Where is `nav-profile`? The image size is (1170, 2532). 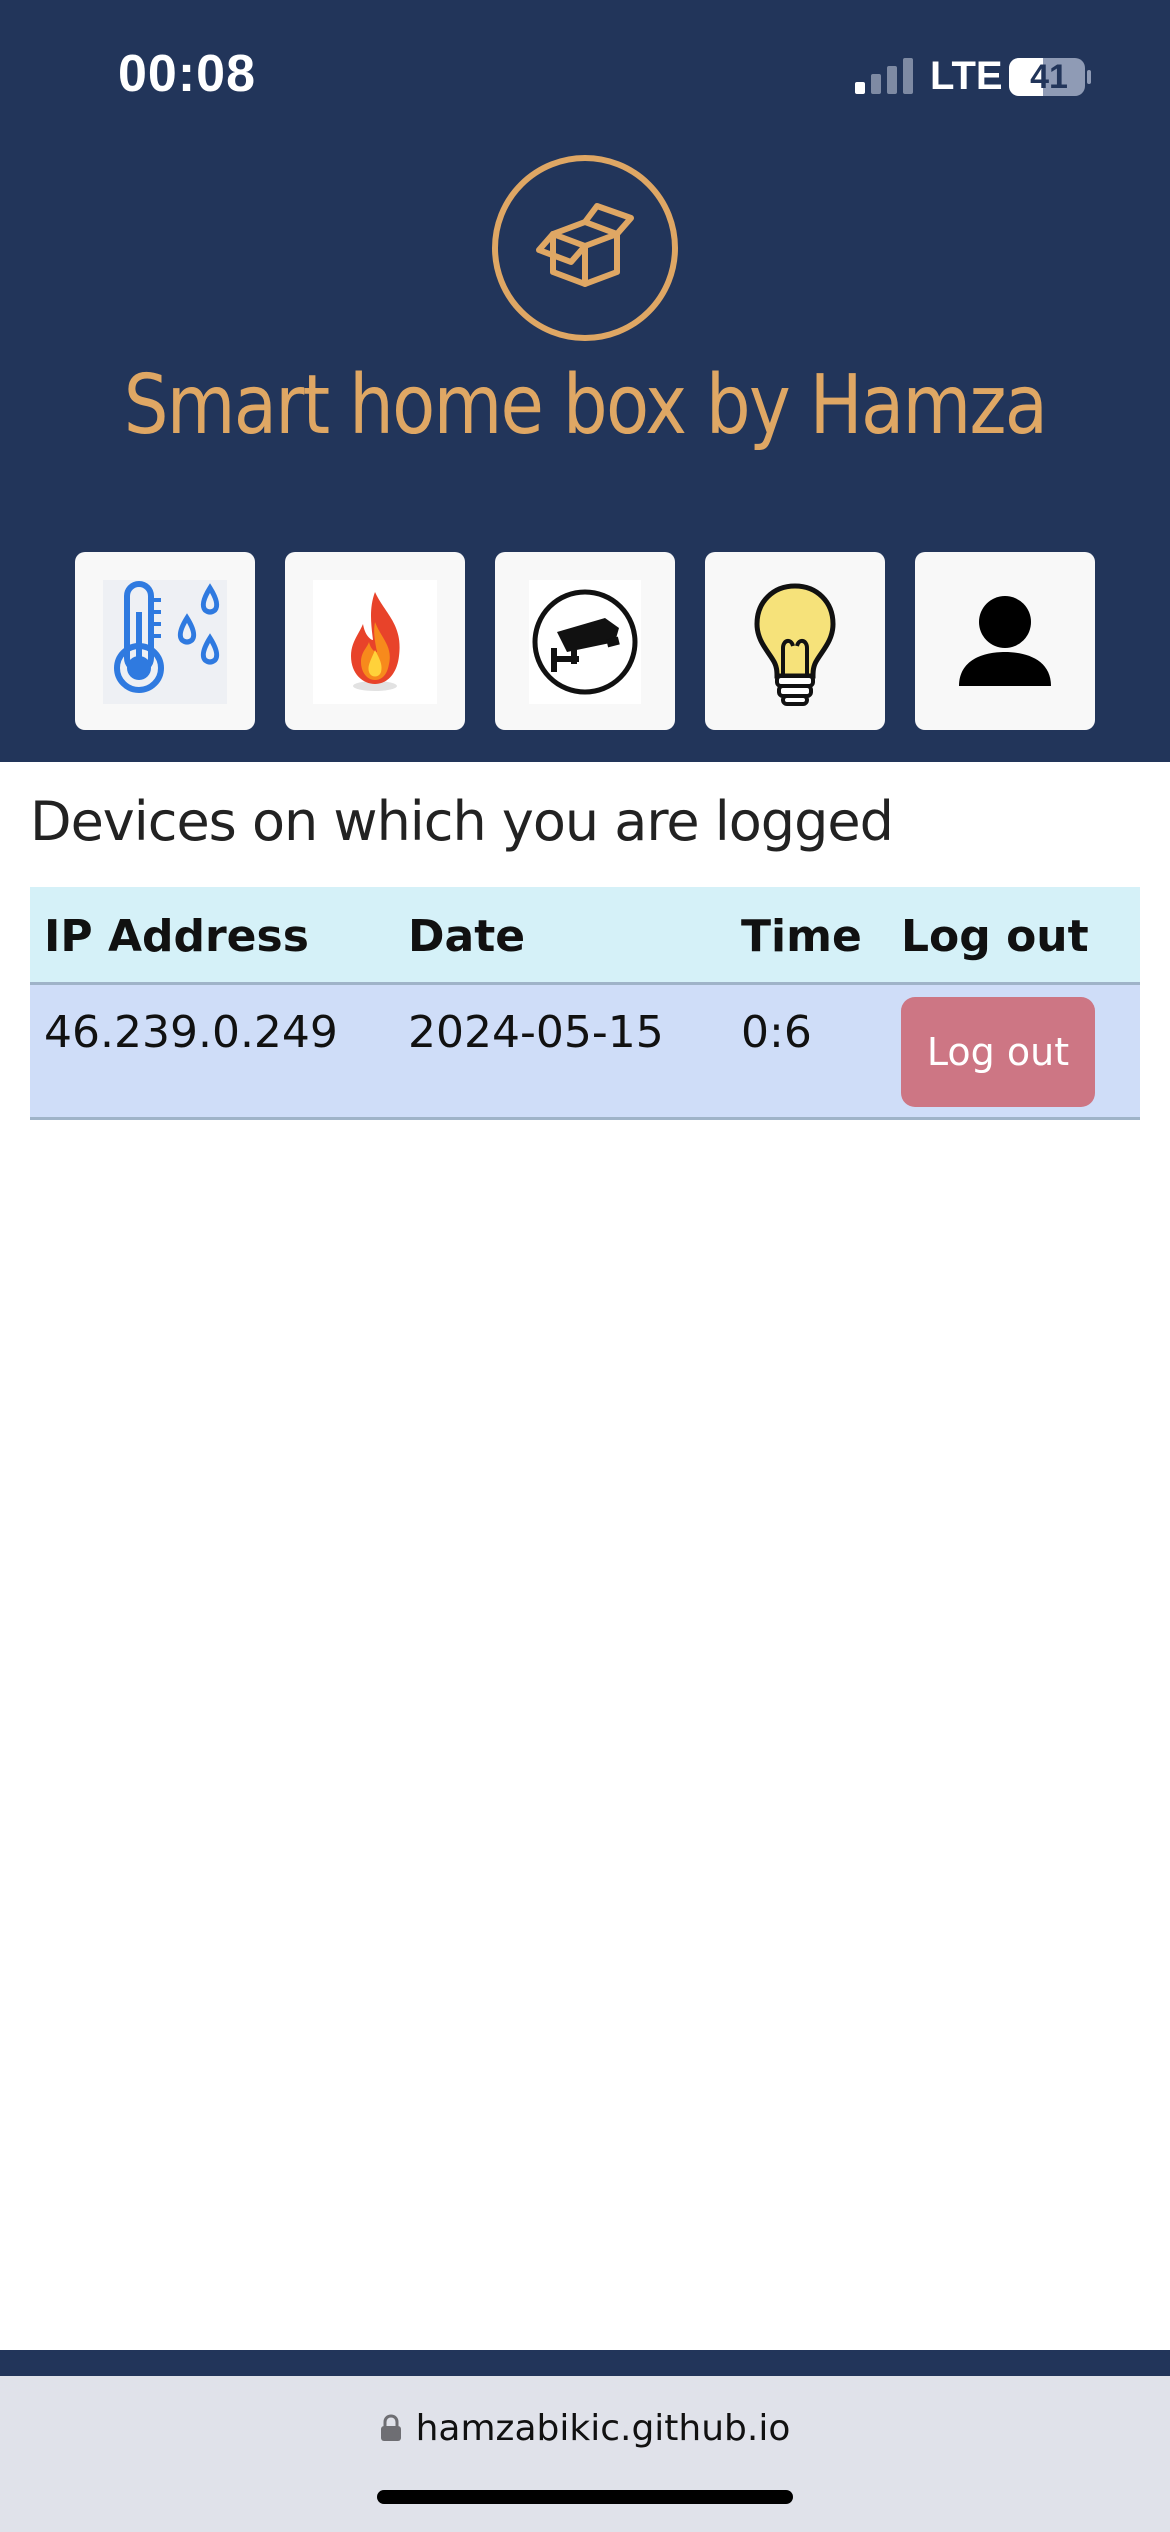 nav-profile is located at coordinates (1005, 641).